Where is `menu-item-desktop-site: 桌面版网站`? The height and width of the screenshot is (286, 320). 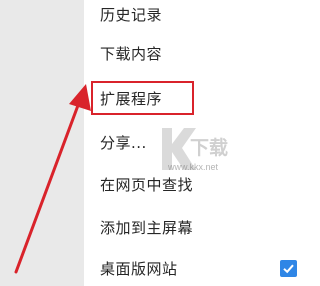 menu-item-desktop-site: 桌面版网站 is located at coordinates (202, 267).